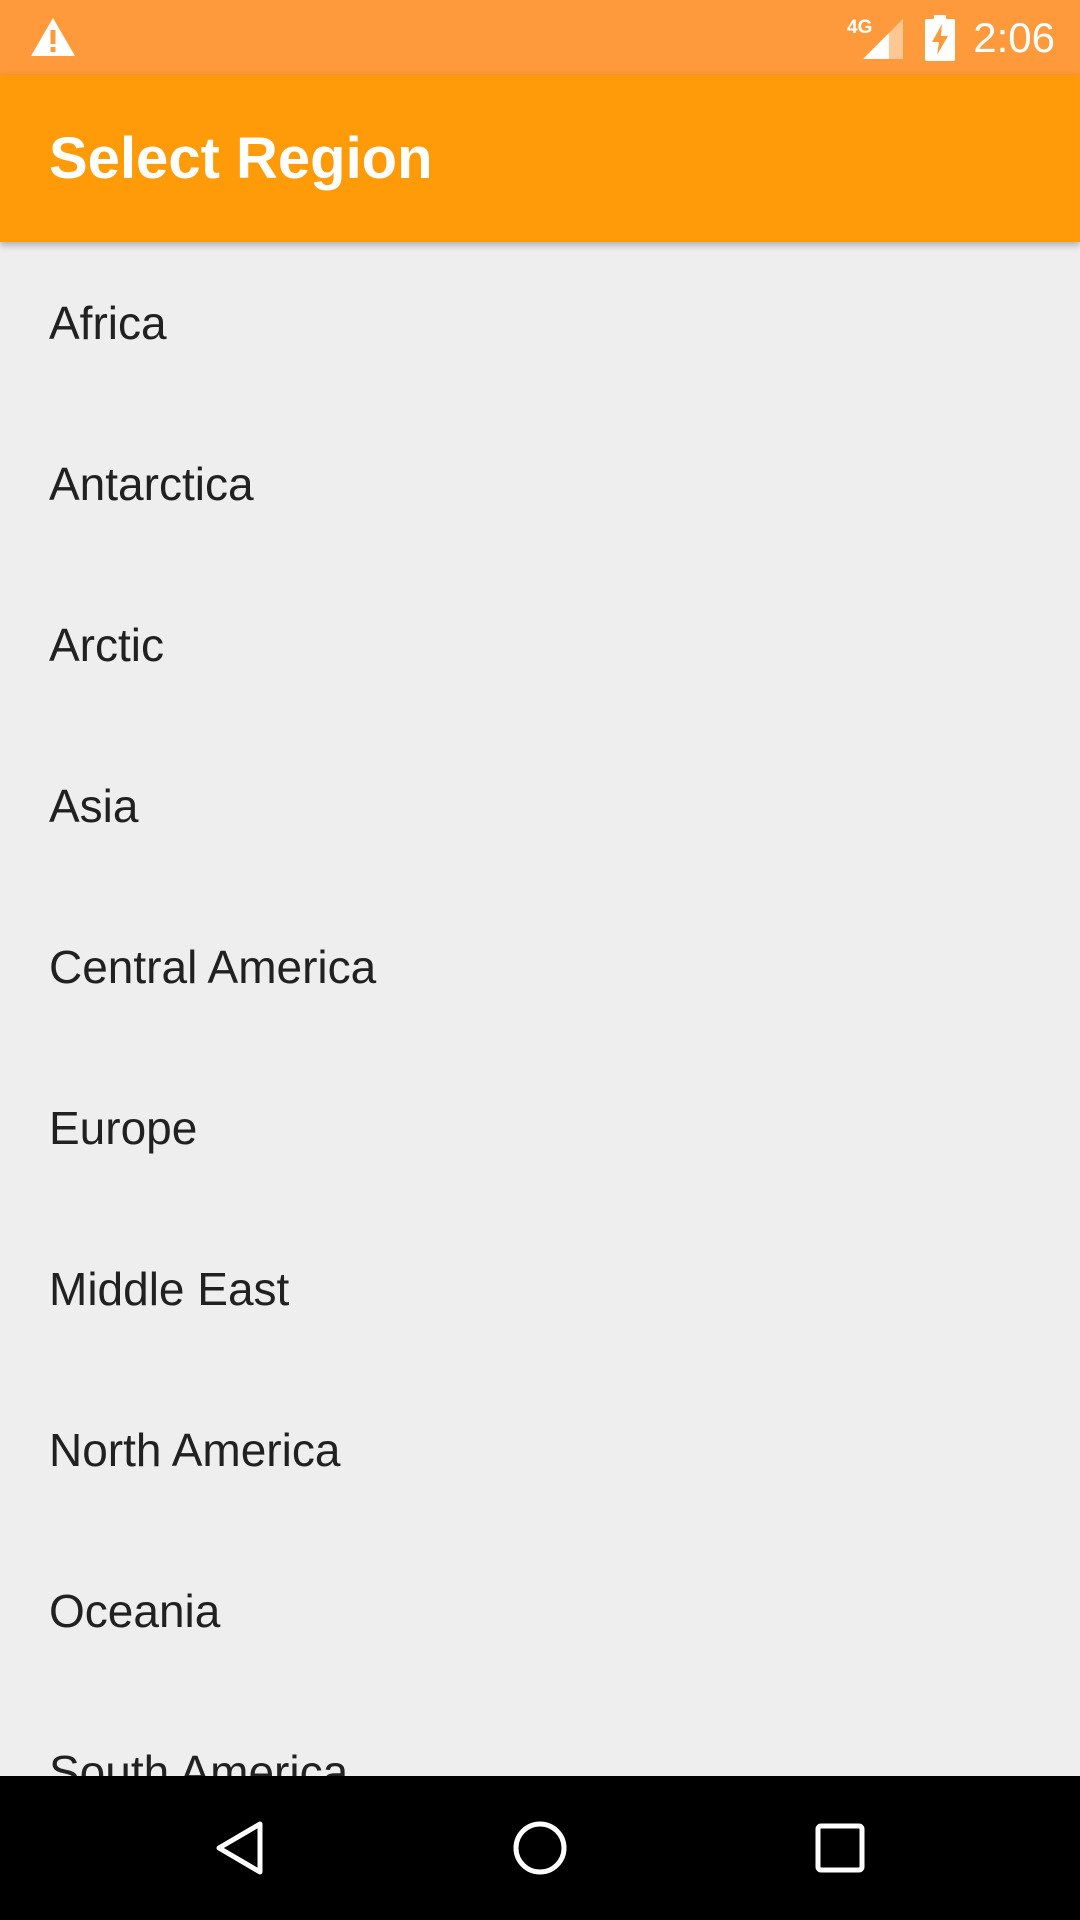 The image size is (1080, 1920). What do you see at coordinates (213, 966) in the screenshot?
I see `region-label: Central America` at bounding box center [213, 966].